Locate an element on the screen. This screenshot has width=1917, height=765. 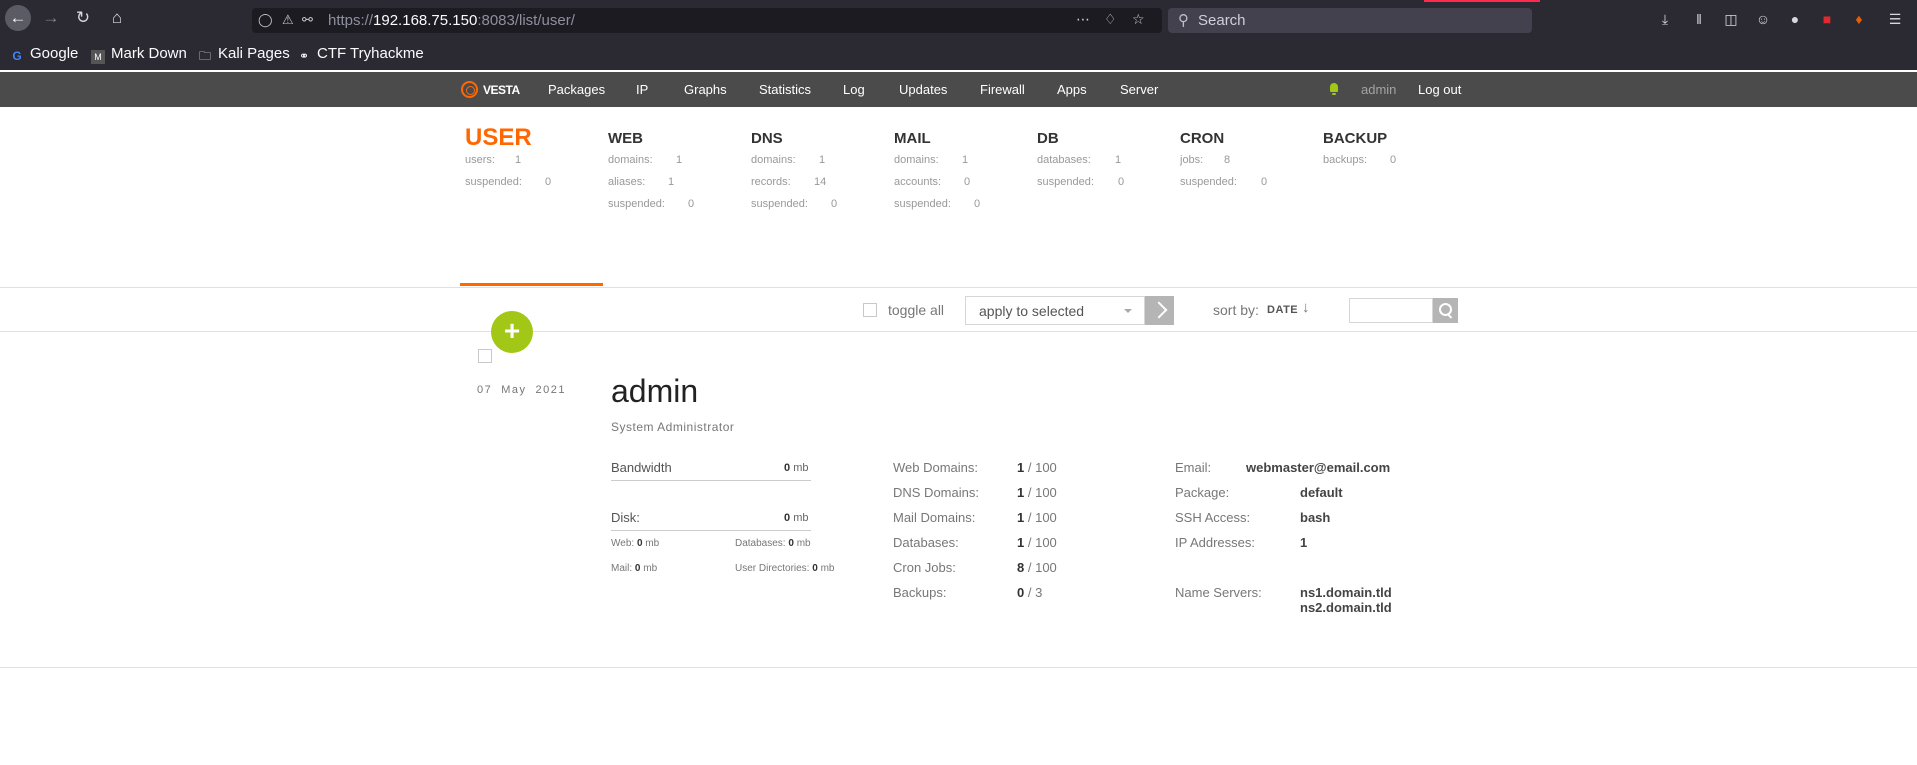
library-icon: ‖ is located at coordinates (1699, 19).